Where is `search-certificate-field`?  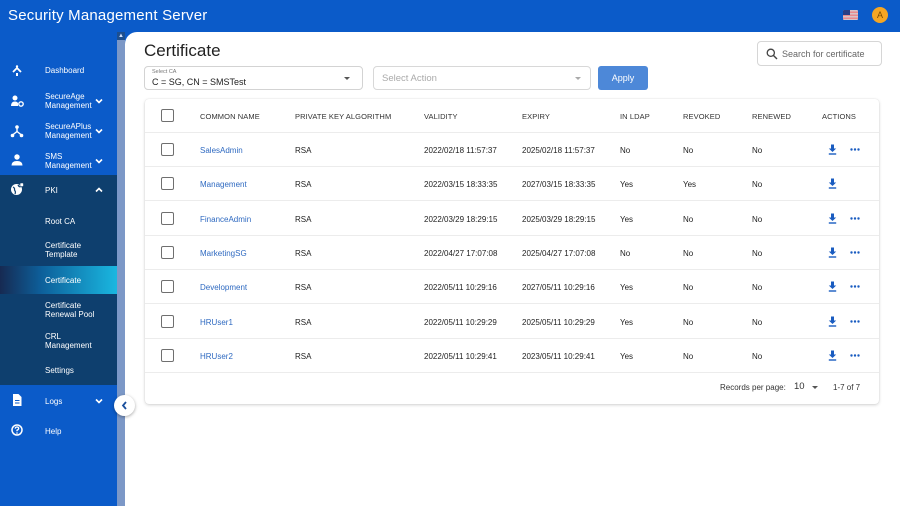 search-certificate-field is located at coordinates (819, 53).